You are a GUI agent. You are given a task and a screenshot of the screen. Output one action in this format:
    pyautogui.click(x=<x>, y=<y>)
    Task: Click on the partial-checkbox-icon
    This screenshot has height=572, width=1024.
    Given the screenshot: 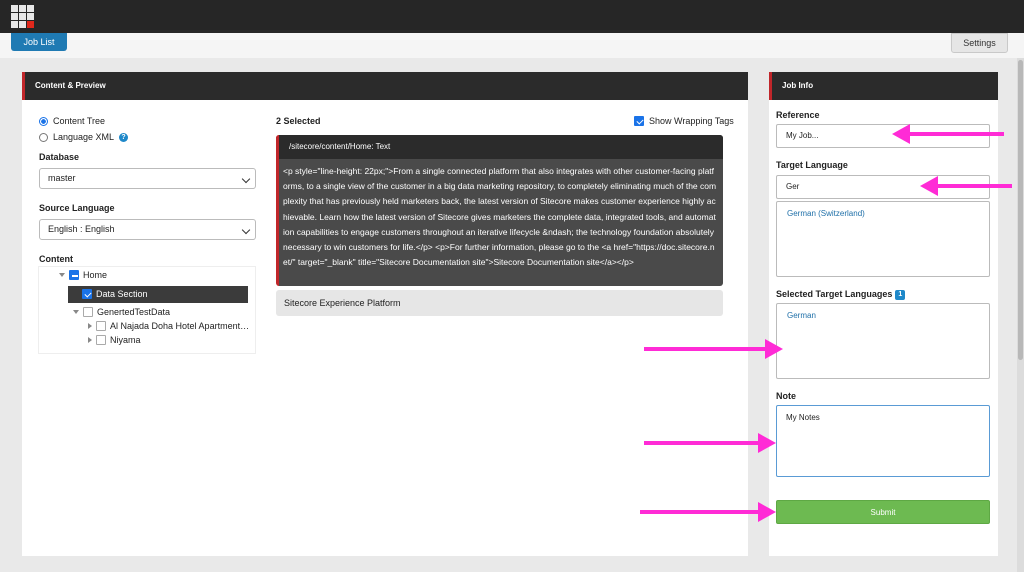 What is the action you would take?
    pyautogui.click(x=74, y=275)
    